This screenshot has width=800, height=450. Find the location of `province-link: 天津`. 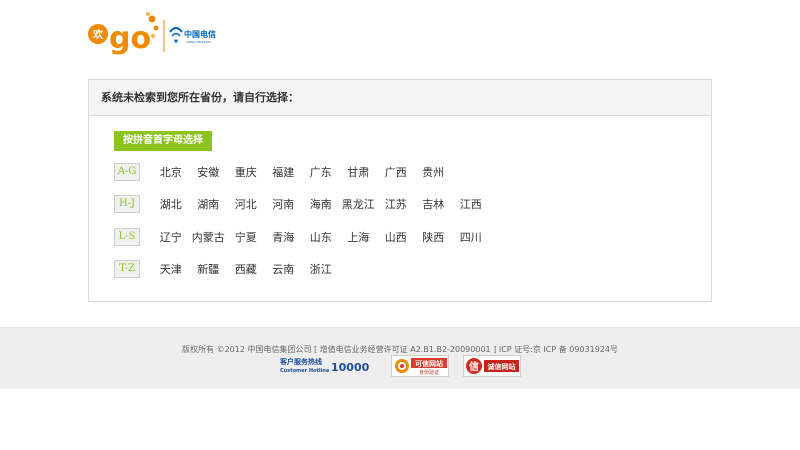

province-link: 天津 is located at coordinates (171, 269).